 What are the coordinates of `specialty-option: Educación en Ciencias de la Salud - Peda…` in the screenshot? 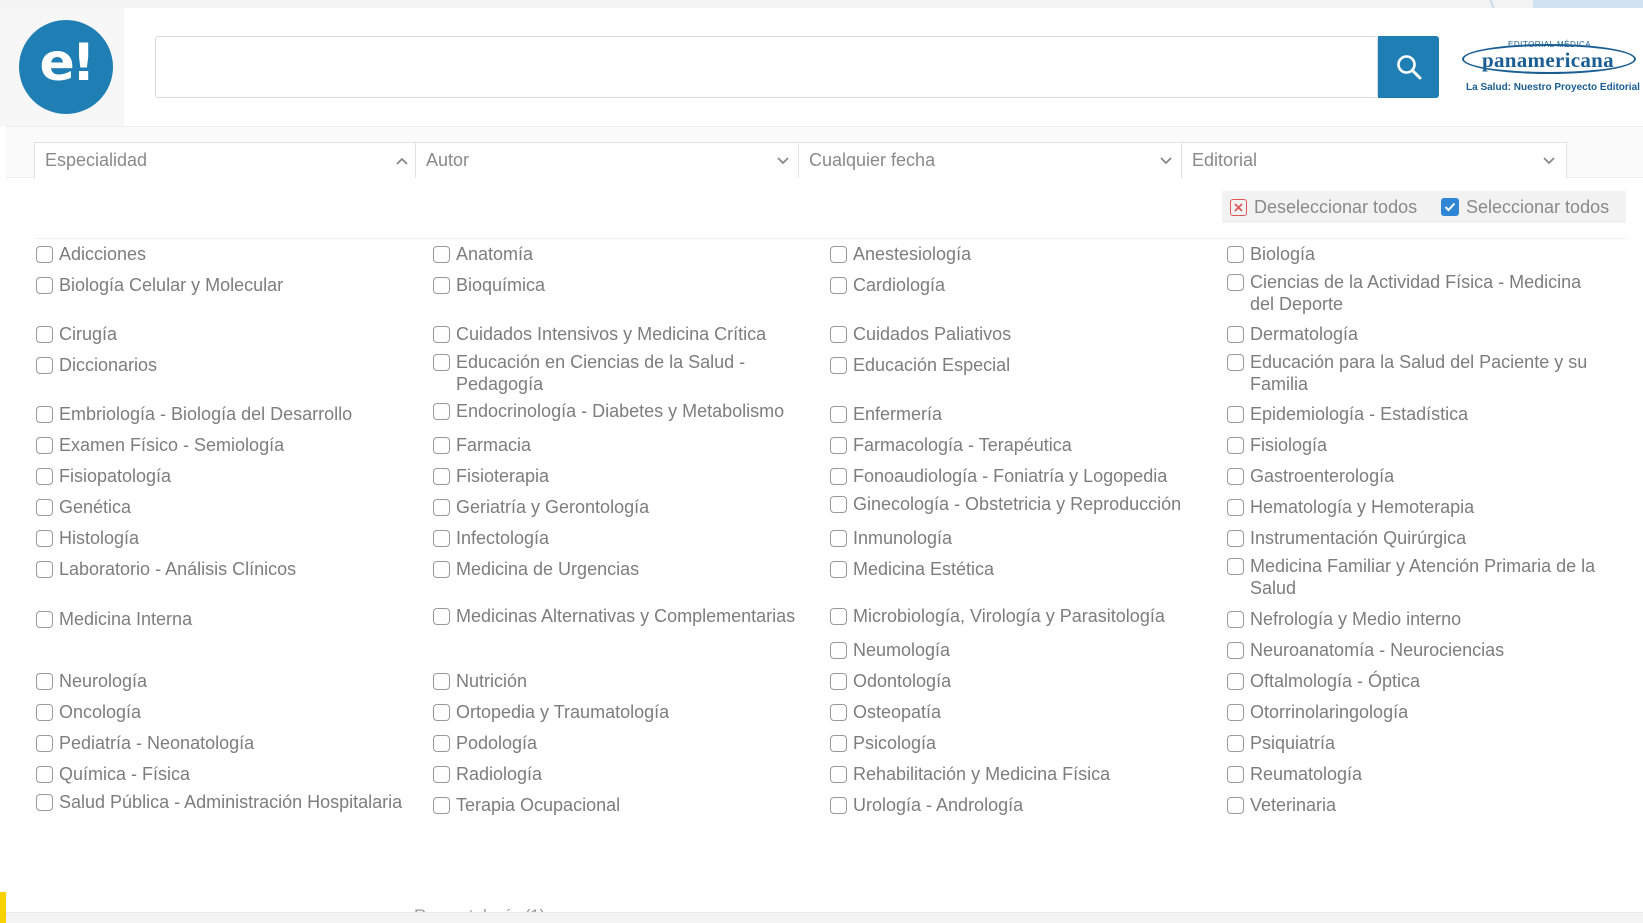 It's located at (620, 373).